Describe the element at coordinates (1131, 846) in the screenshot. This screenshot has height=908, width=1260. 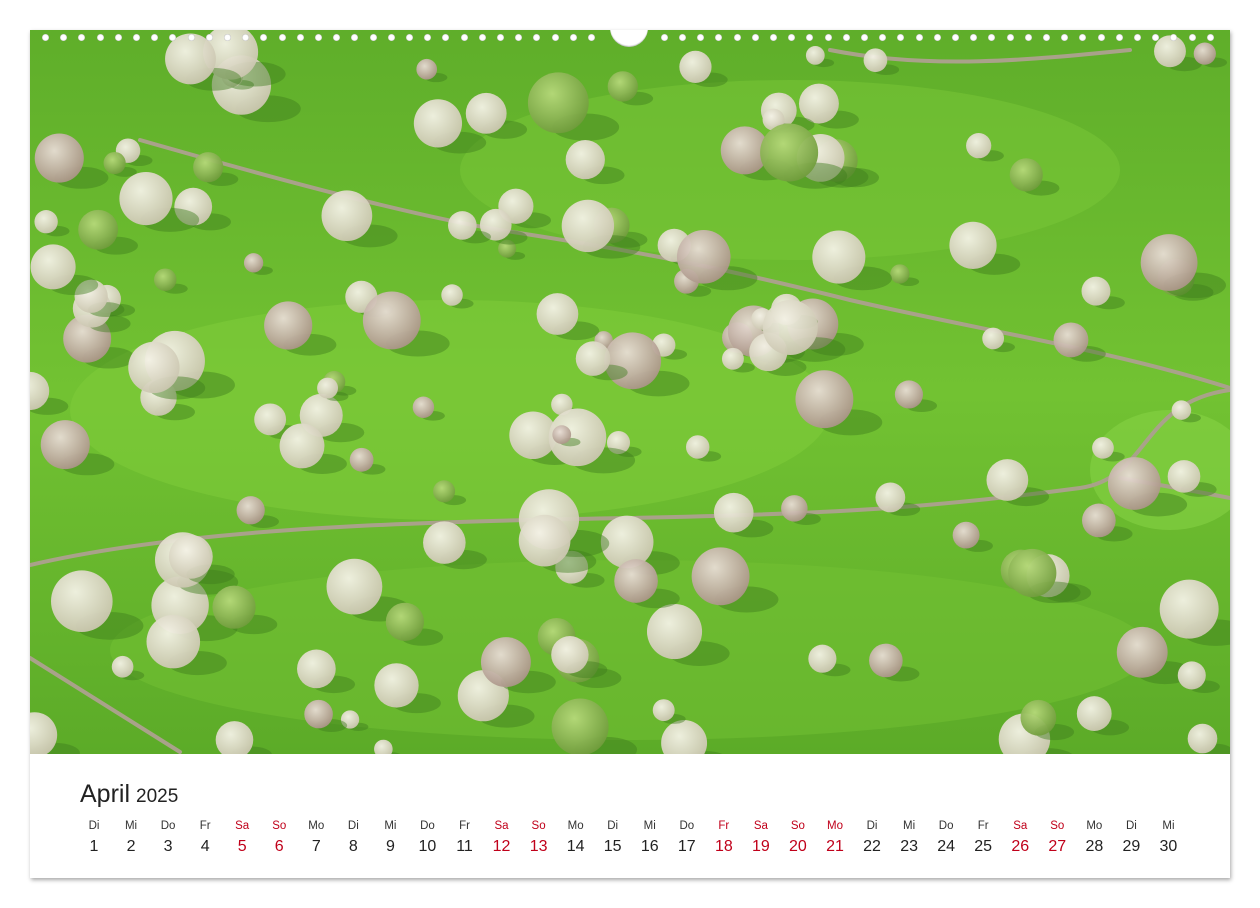
I see `day-number: 29` at that location.